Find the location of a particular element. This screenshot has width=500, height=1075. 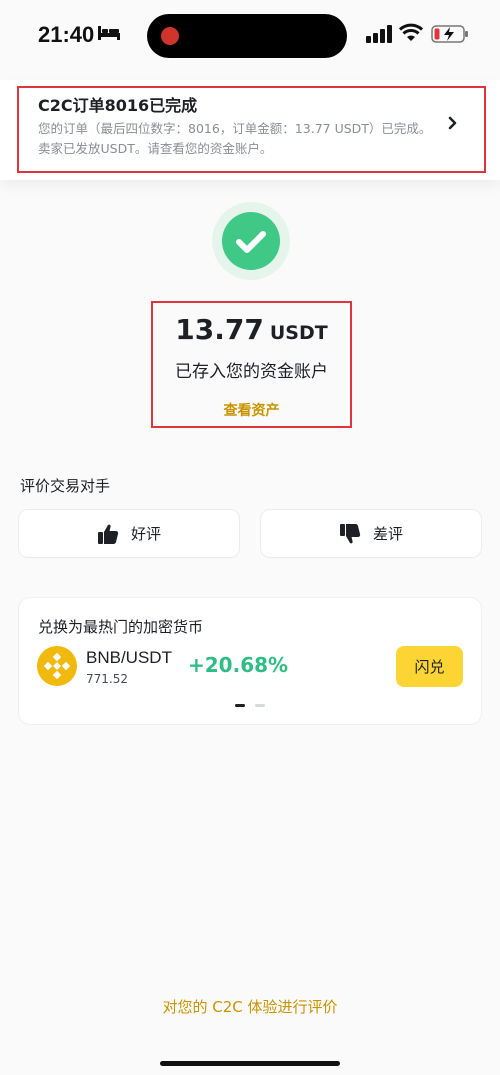

dynamic-island is located at coordinates (247, 36).